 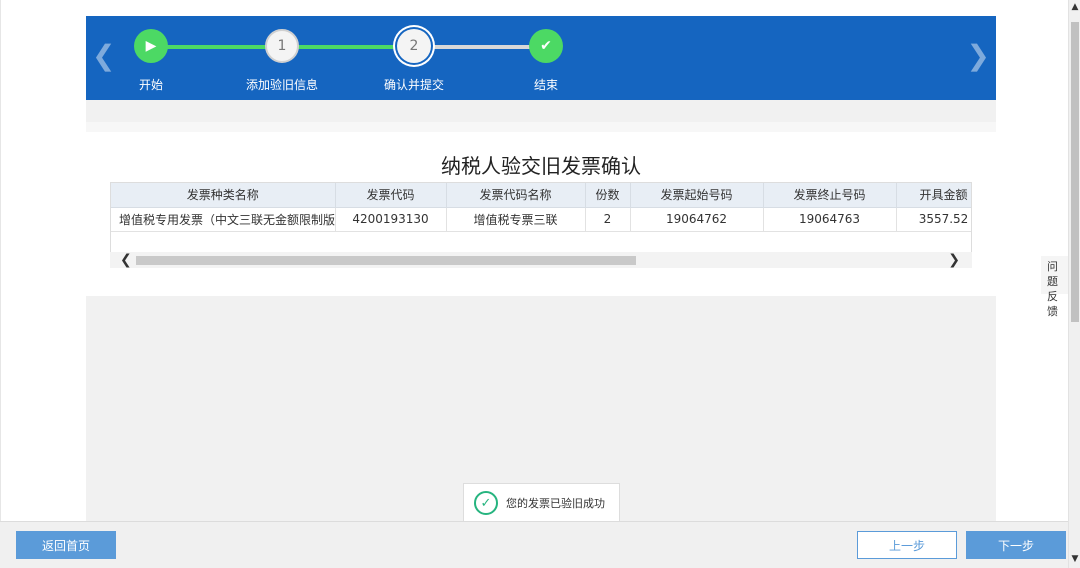 What do you see at coordinates (391, 219) in the screenshot?
I see `table-cell: 4200193130` at bounding box center [391, 219].